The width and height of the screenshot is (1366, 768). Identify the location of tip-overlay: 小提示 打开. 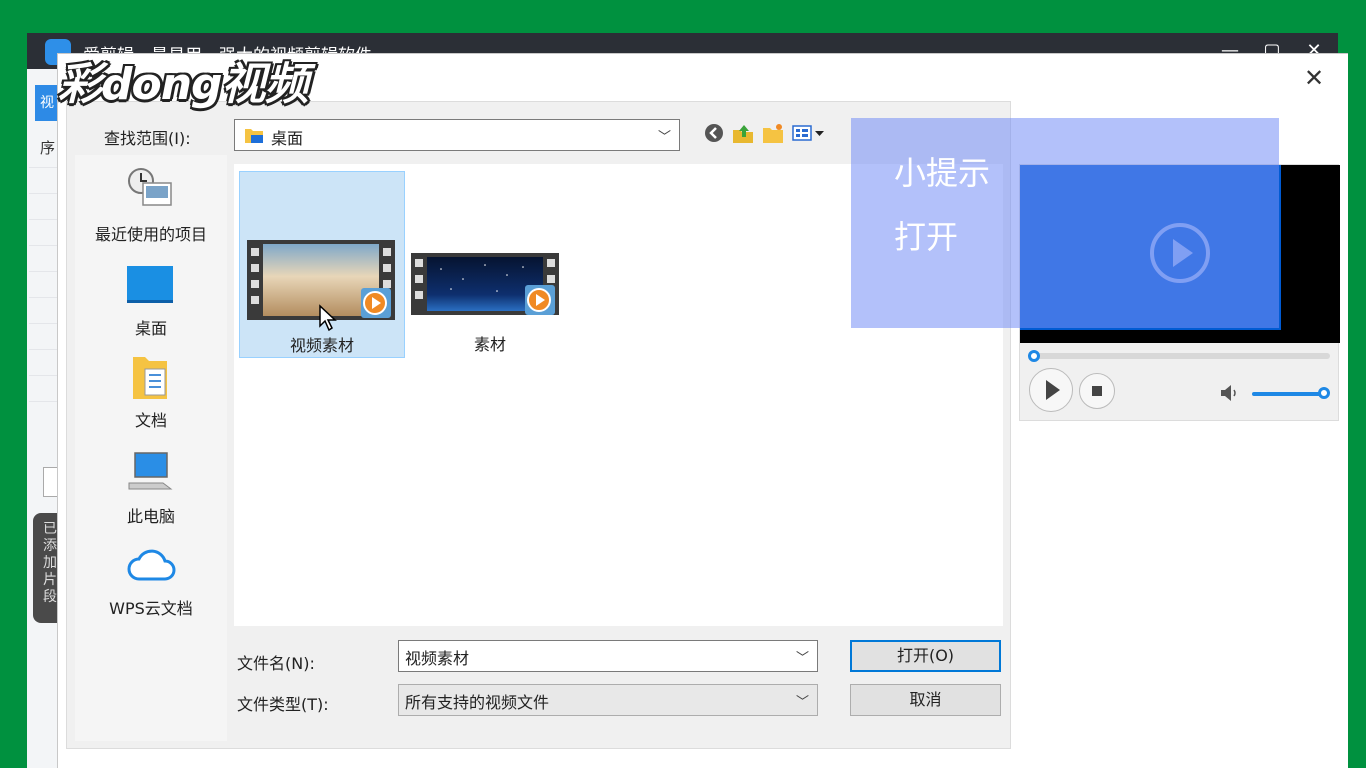
(1065, 223).